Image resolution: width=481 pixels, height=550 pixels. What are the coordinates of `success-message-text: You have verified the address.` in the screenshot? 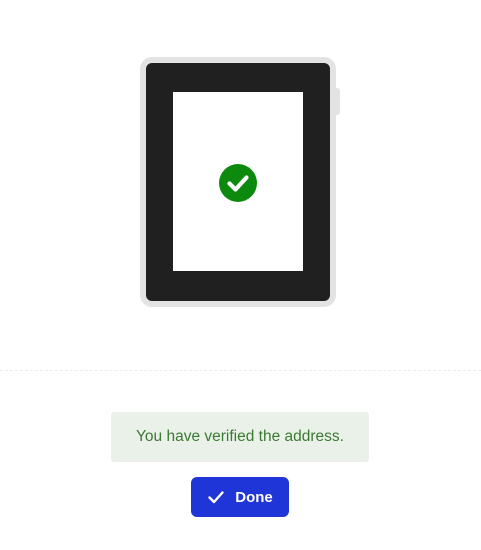 It's located at (240, 436).